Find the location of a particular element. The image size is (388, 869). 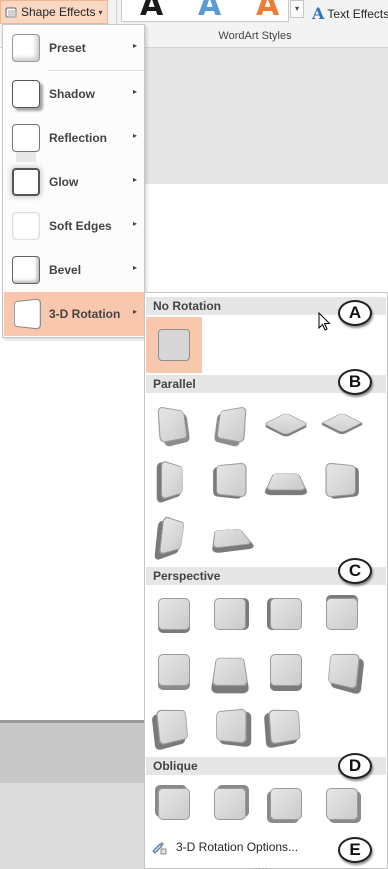

menu-item-soft-edges: Soft Edges ▸ is located at coordinates (74, 226).